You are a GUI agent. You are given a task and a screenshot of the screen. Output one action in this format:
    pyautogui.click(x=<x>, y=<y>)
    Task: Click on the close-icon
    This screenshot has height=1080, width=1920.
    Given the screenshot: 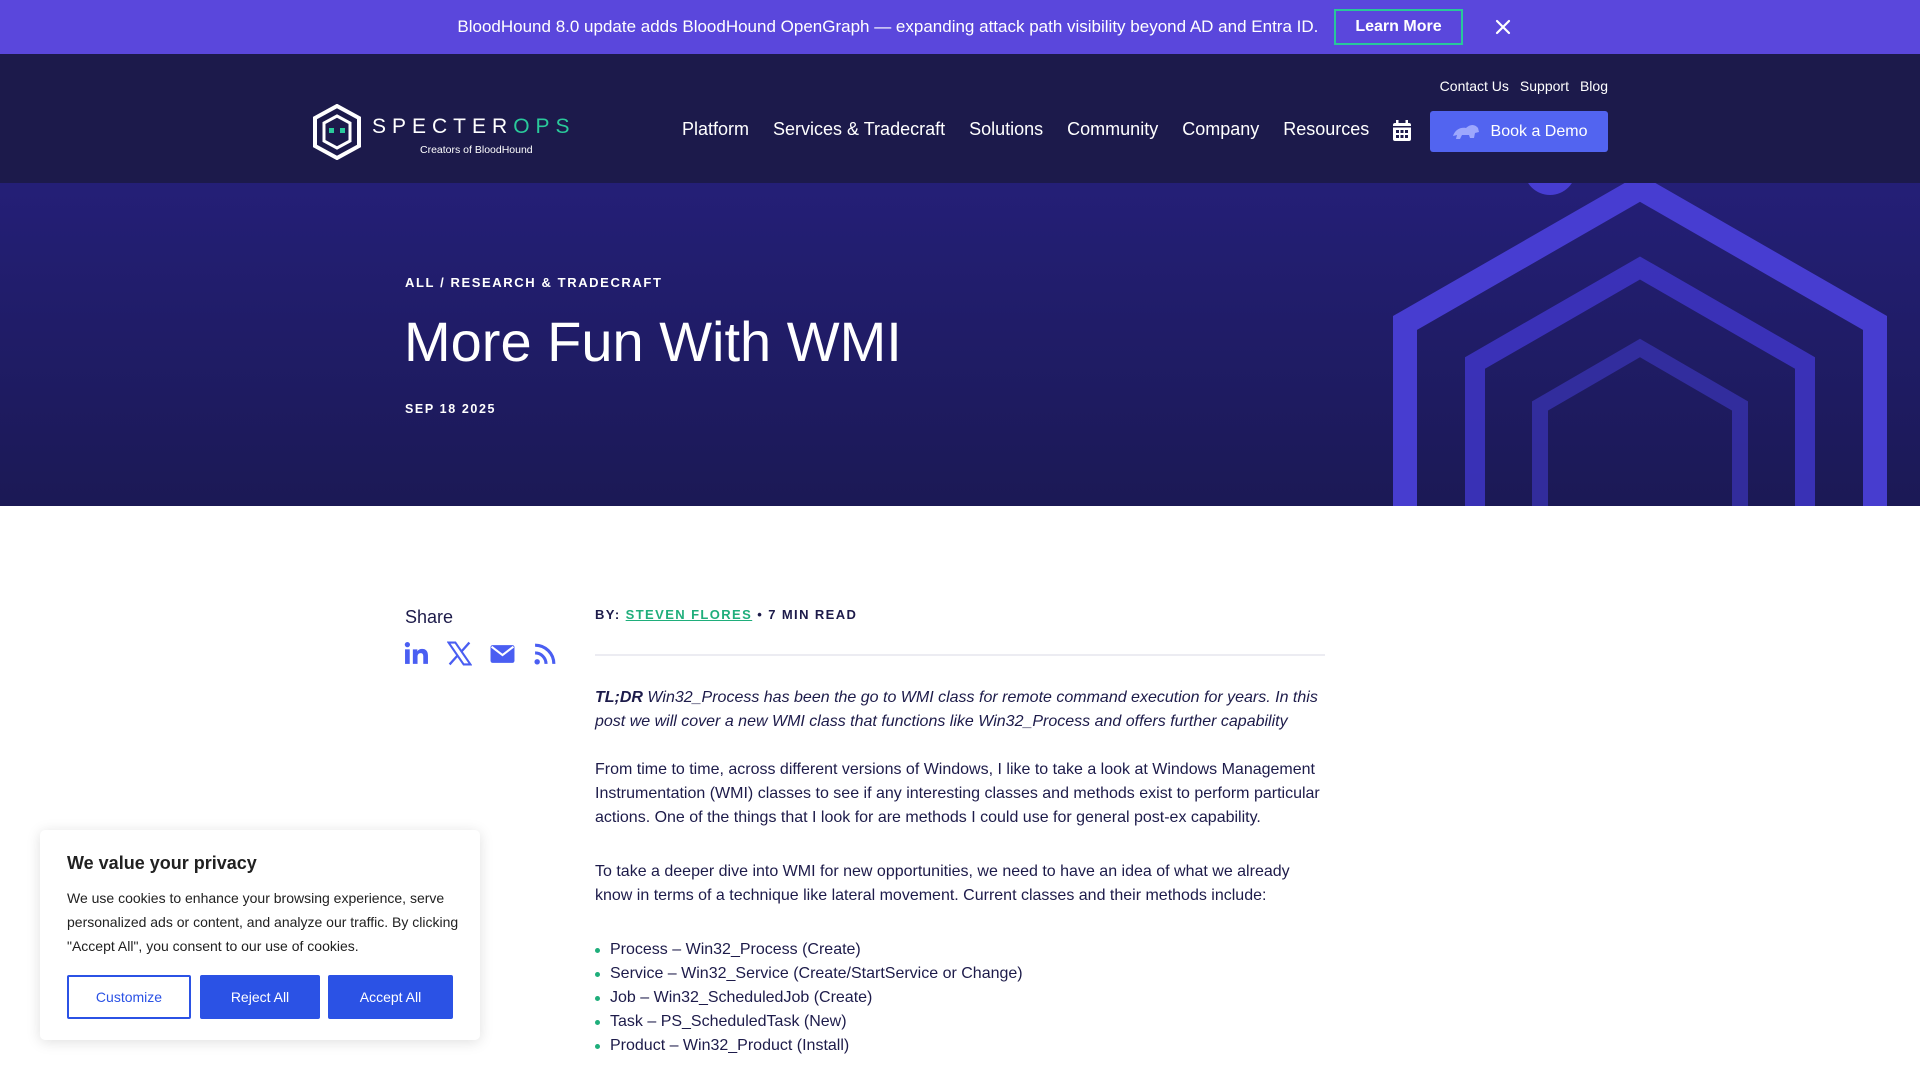 What is the action you would take?
    pyautogui.click(x=1503, y=27)
    